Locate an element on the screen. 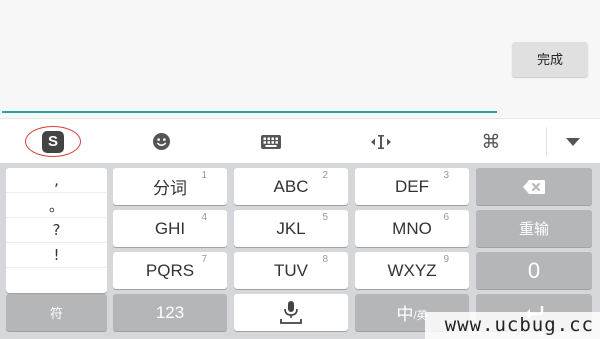 The height and width of the screenshot is (339, 600). emoji-button is located at coordinates (161, 141).